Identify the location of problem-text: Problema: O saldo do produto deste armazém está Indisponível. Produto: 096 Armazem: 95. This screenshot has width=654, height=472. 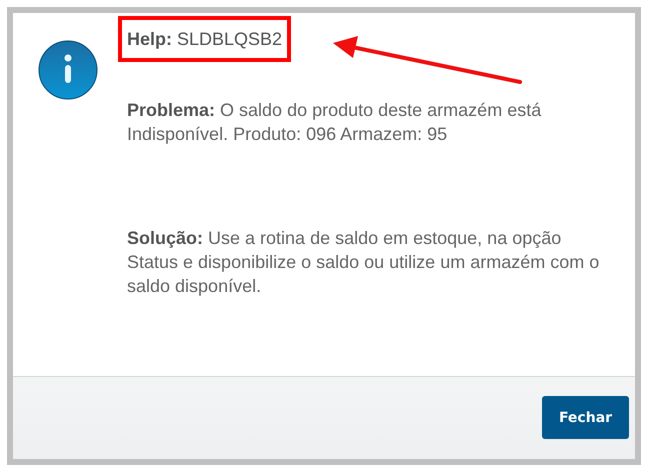
(334, 122).